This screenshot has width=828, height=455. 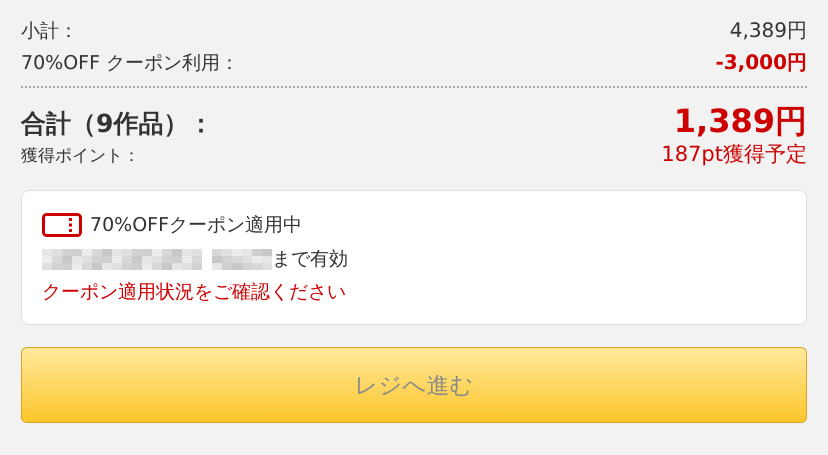 I want to click on summary-label: 70%OFF クーポン利用：, so click(x=130, y=63).